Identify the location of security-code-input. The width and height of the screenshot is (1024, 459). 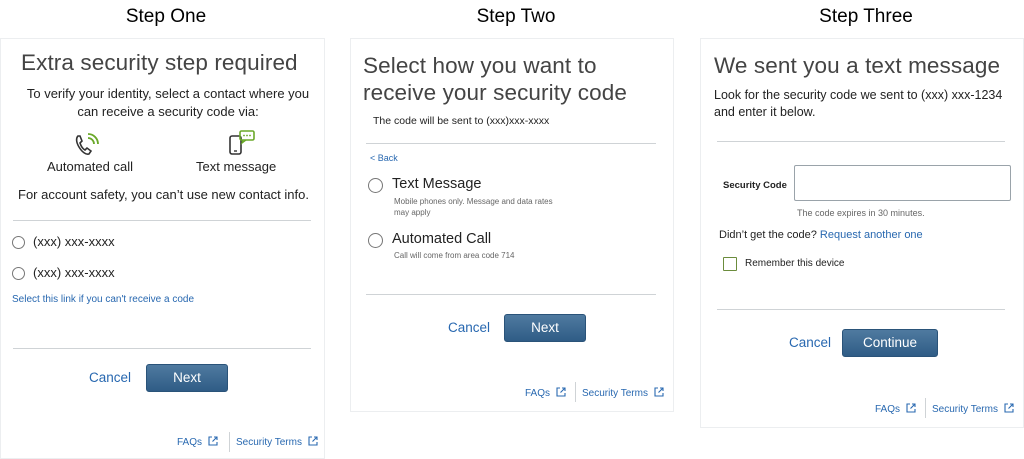
(902, 183).